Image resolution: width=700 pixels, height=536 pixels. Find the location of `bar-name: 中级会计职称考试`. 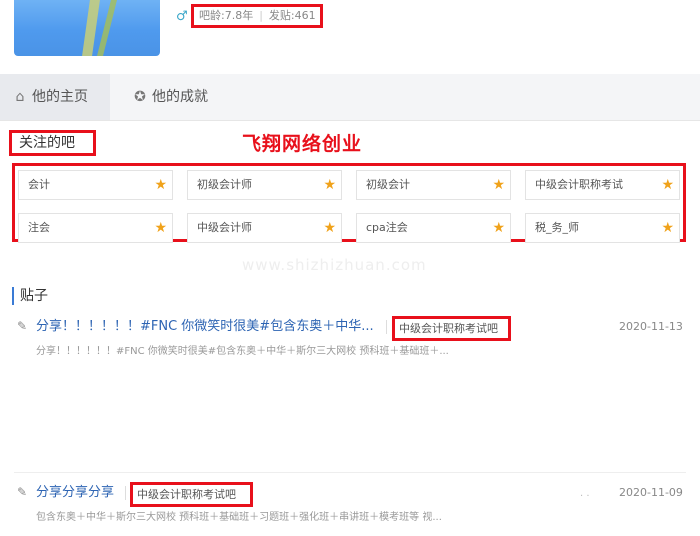

bar-name: 中级会计职称考试 is located at coordinates (579, 184).